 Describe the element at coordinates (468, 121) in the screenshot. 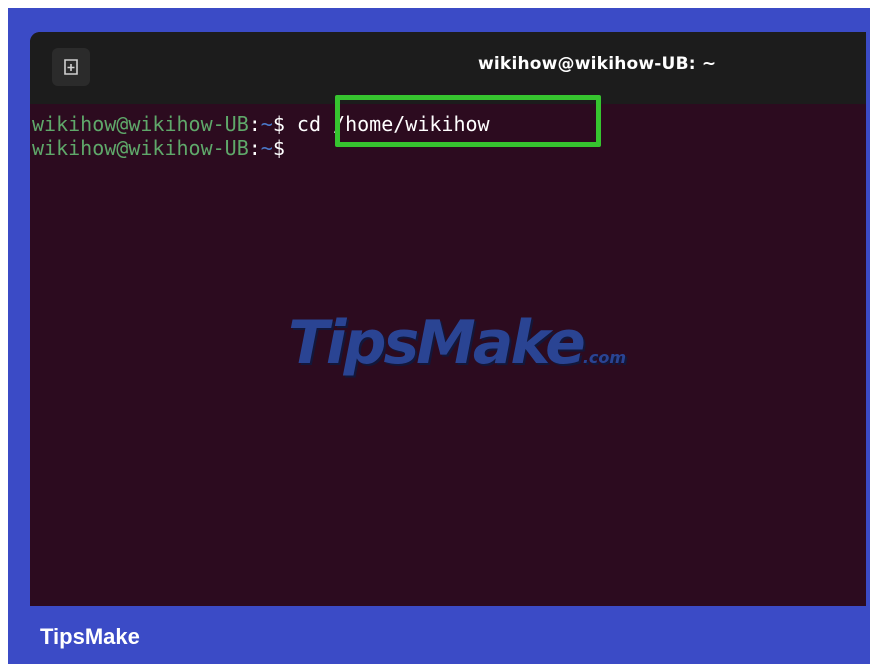

I see `command-highlight-box` at that location.